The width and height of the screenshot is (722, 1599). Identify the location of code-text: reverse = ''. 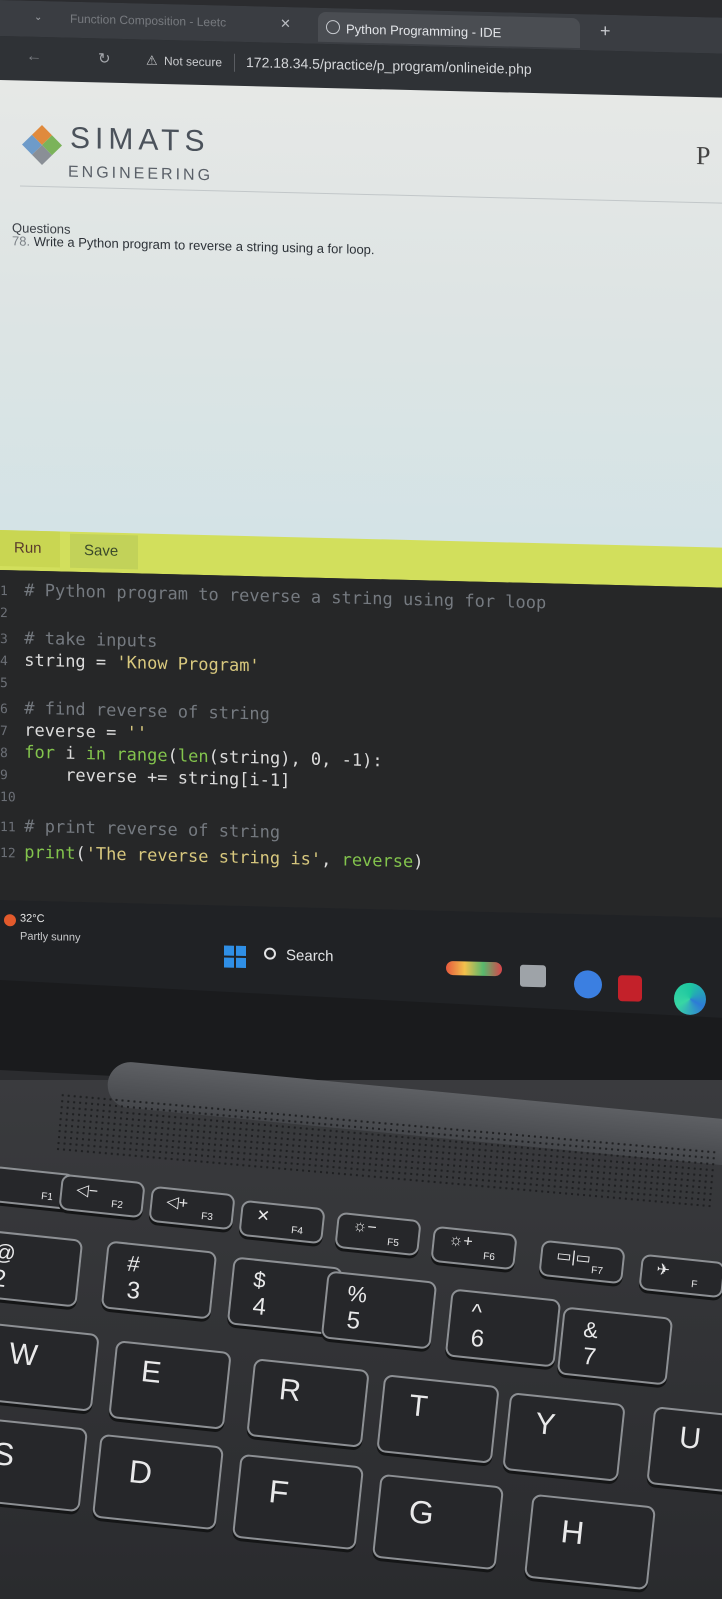
(86, 732).